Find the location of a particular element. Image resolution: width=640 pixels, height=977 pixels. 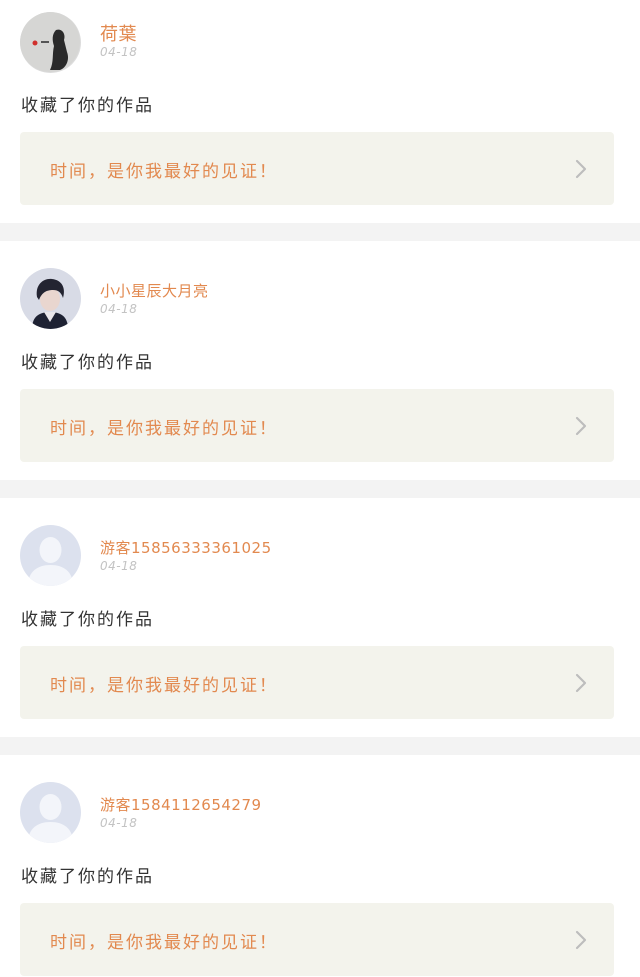

username: 小小星辰大月亮 is located at coordinates (154, 290).